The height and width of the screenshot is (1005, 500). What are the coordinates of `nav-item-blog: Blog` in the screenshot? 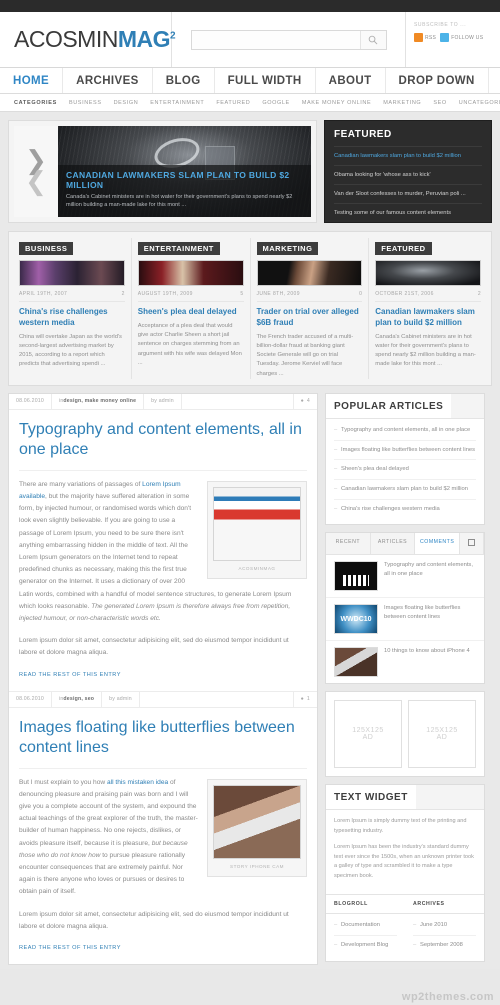 It's located at (184, 80).